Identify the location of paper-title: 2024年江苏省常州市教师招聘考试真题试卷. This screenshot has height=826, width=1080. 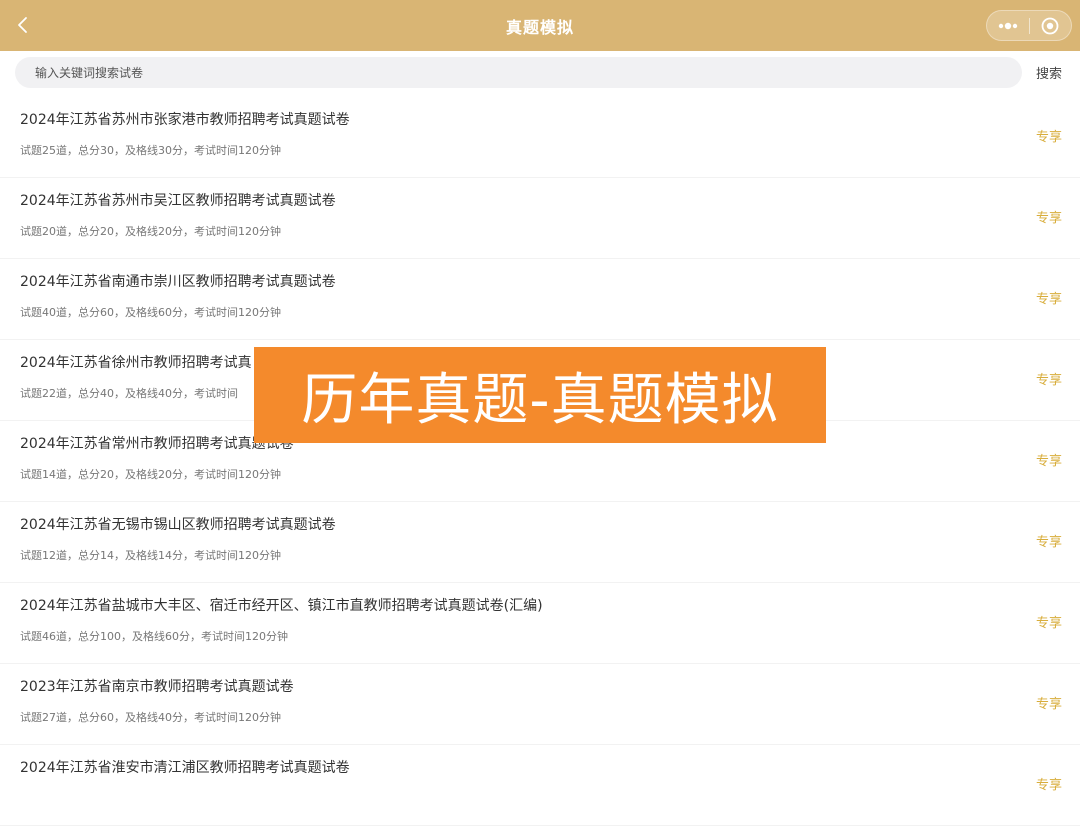
(157, 444).